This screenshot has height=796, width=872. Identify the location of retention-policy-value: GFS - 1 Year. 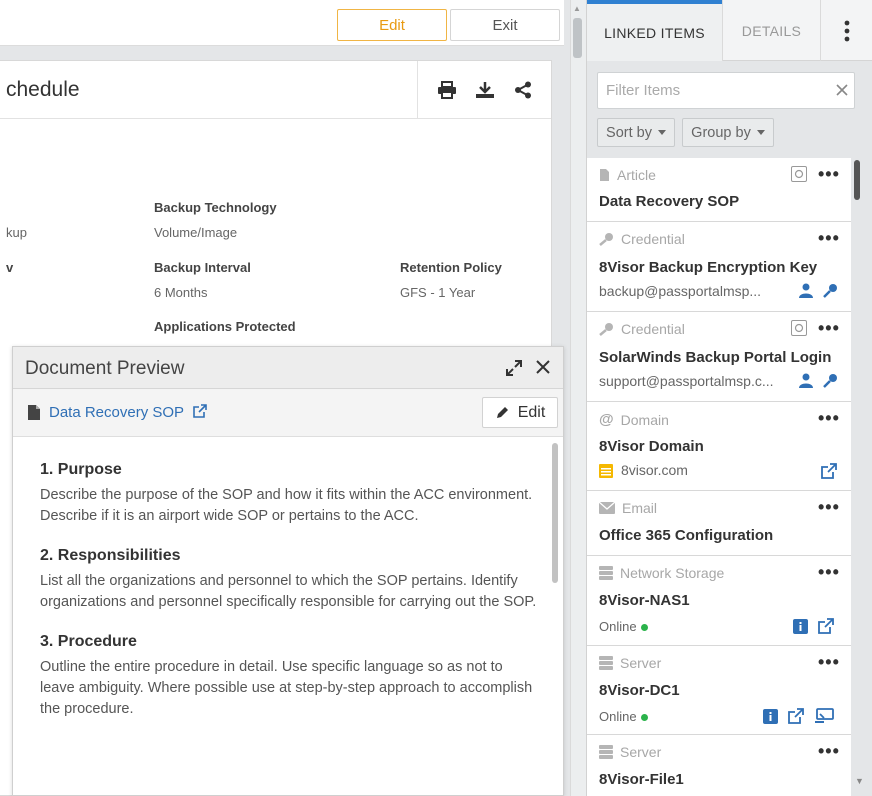
(438, 292).